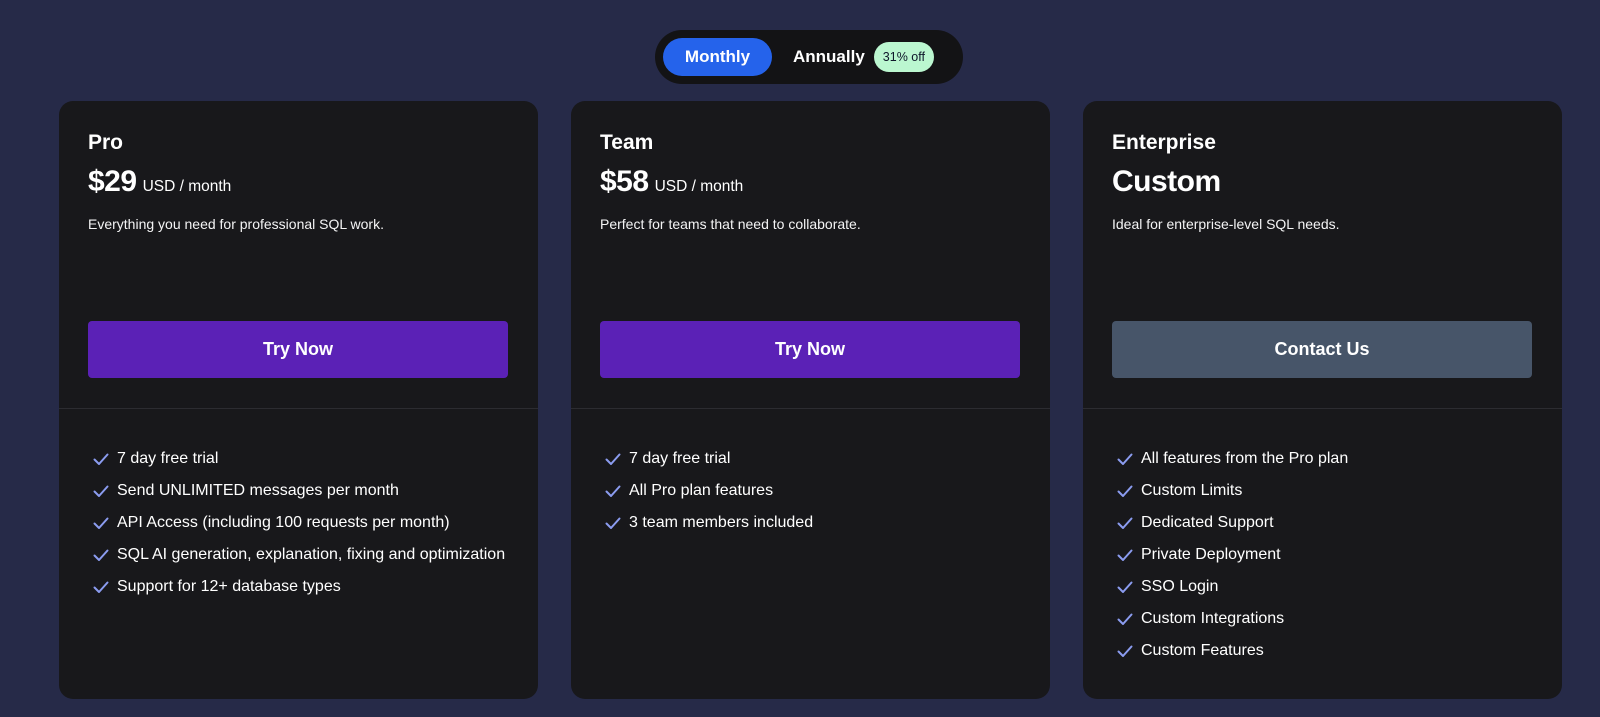 The height and width of the screenshot is (717, 1600). I want to click on feature-item: SSO Login, so click(1339, 587).